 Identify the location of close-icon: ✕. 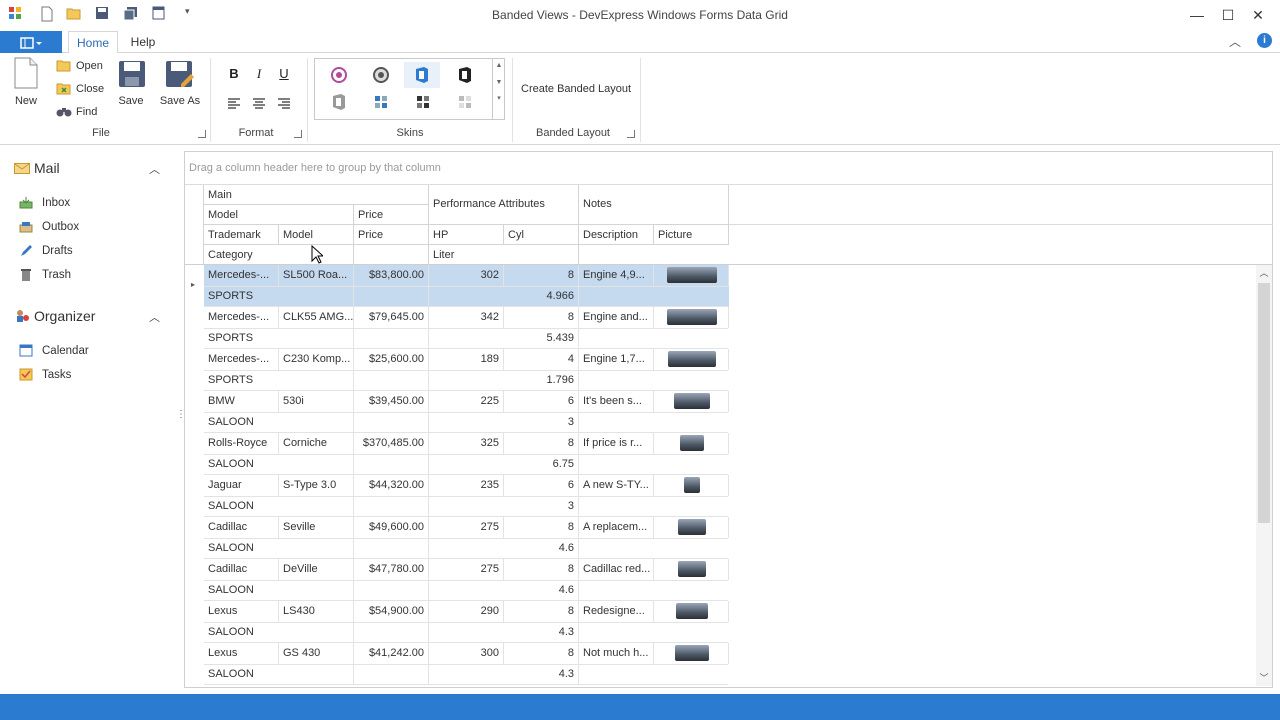
(1258, 15).